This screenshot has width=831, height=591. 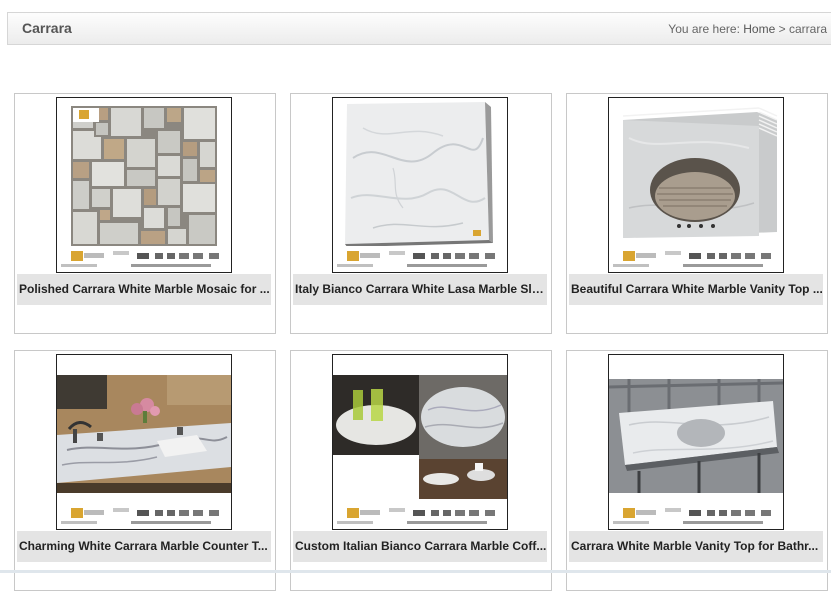 What do you see at coordinates (419, 28) in the screenshot?
I see `page-header: Carrara You are here: Home > carrara` at bounding box center [419, 28].